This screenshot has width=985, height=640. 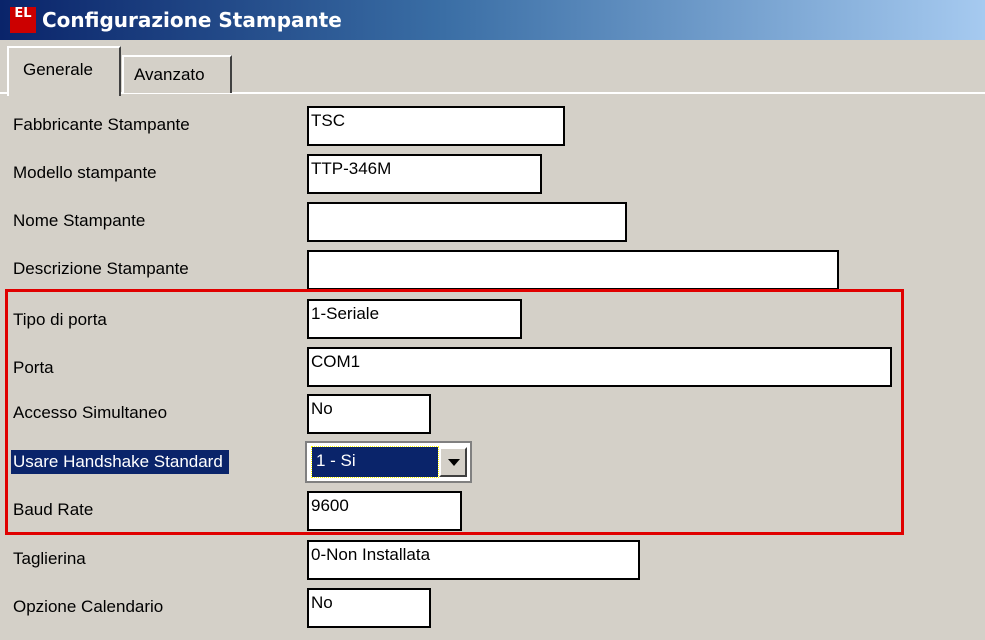 What do you see at coordinates (85, 172) in the screenshot?
I see `modello-label: Modello stampante` at bounding box center [85, 172].